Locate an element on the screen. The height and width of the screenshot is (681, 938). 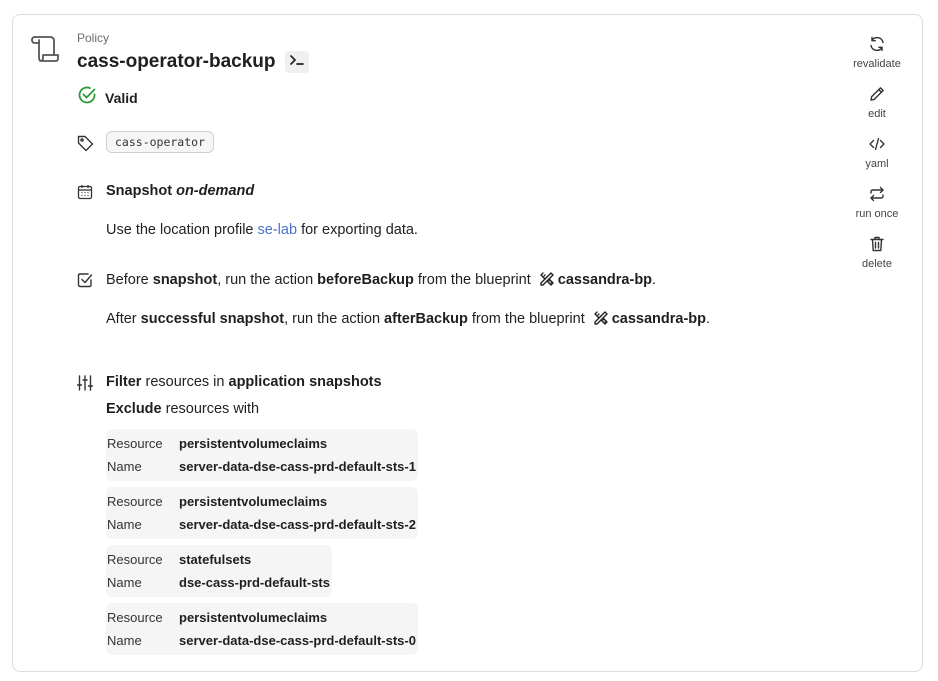
rule-name-value: server-data-dse-cass-prd-default-sts-0 is located at coordinates (297, 640).